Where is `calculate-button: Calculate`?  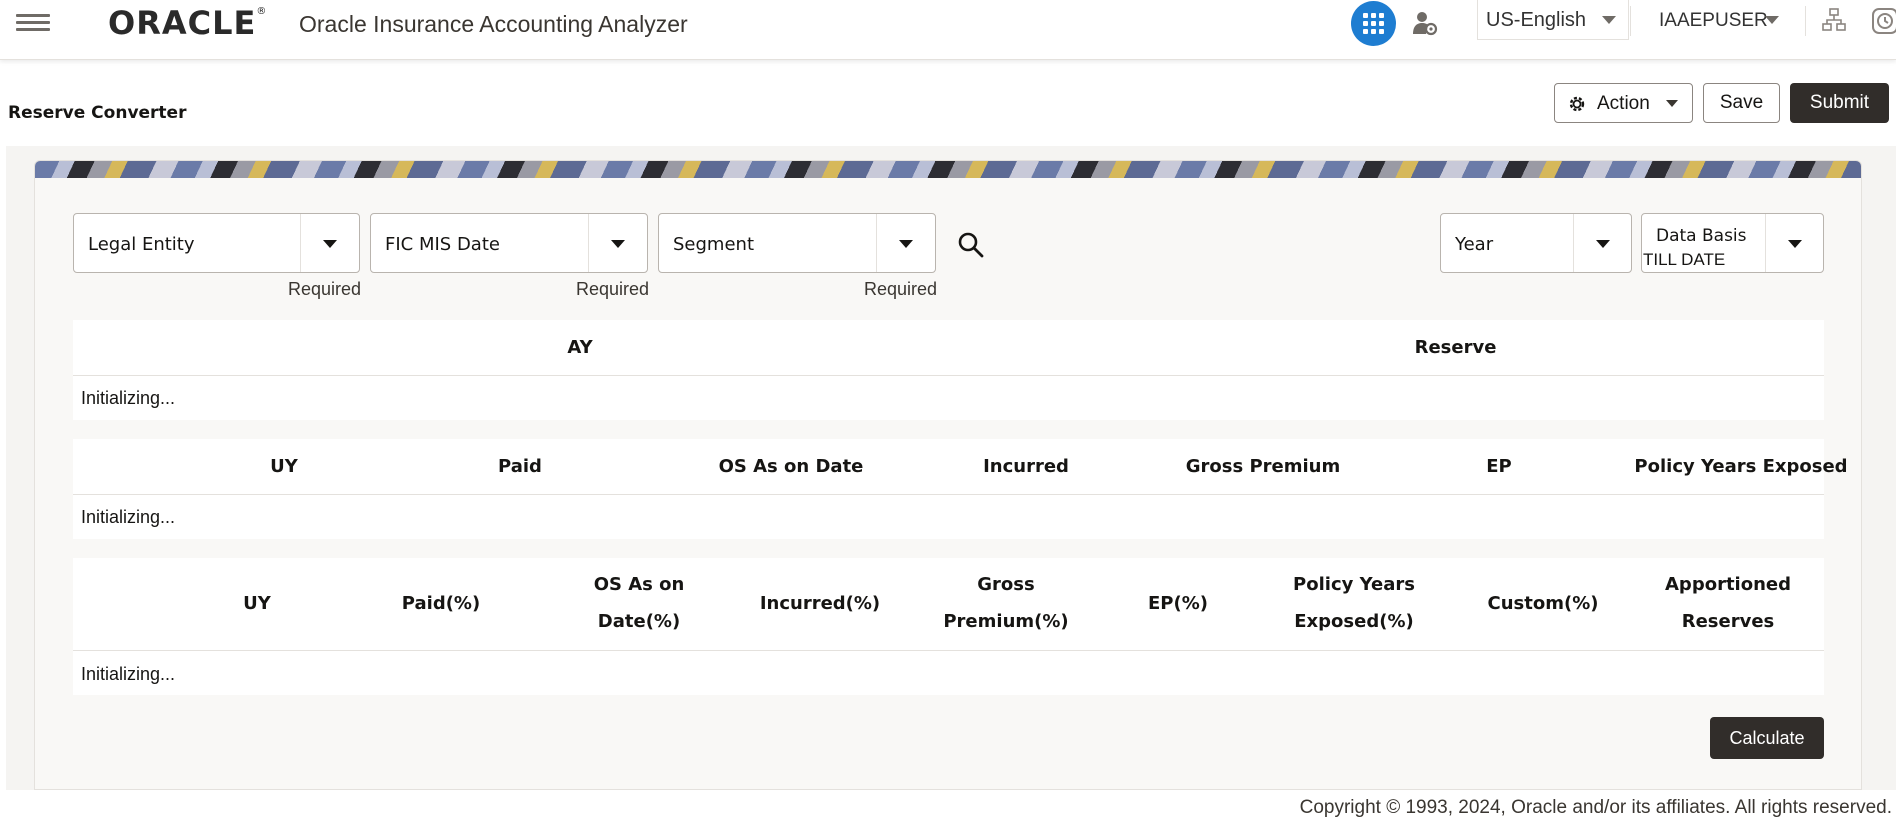 calculate-button: Calculate is located at coordinates (1767, 738).